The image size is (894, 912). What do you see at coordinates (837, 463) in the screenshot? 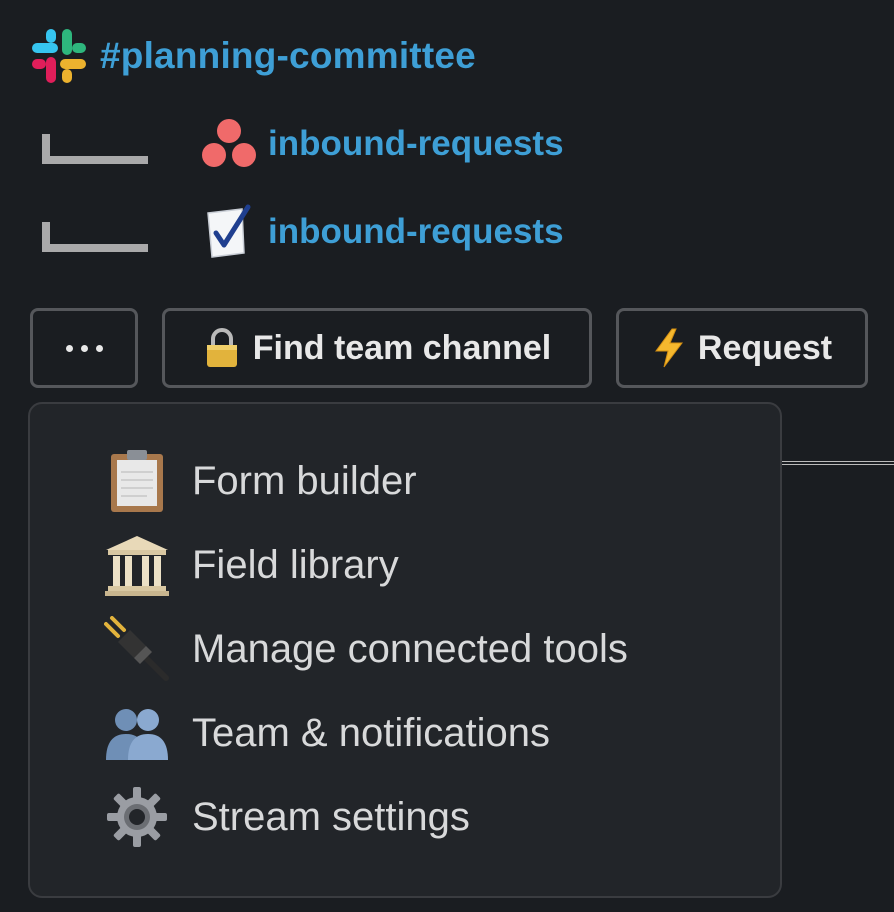
I see `divider` at bounding box center [837, 463].